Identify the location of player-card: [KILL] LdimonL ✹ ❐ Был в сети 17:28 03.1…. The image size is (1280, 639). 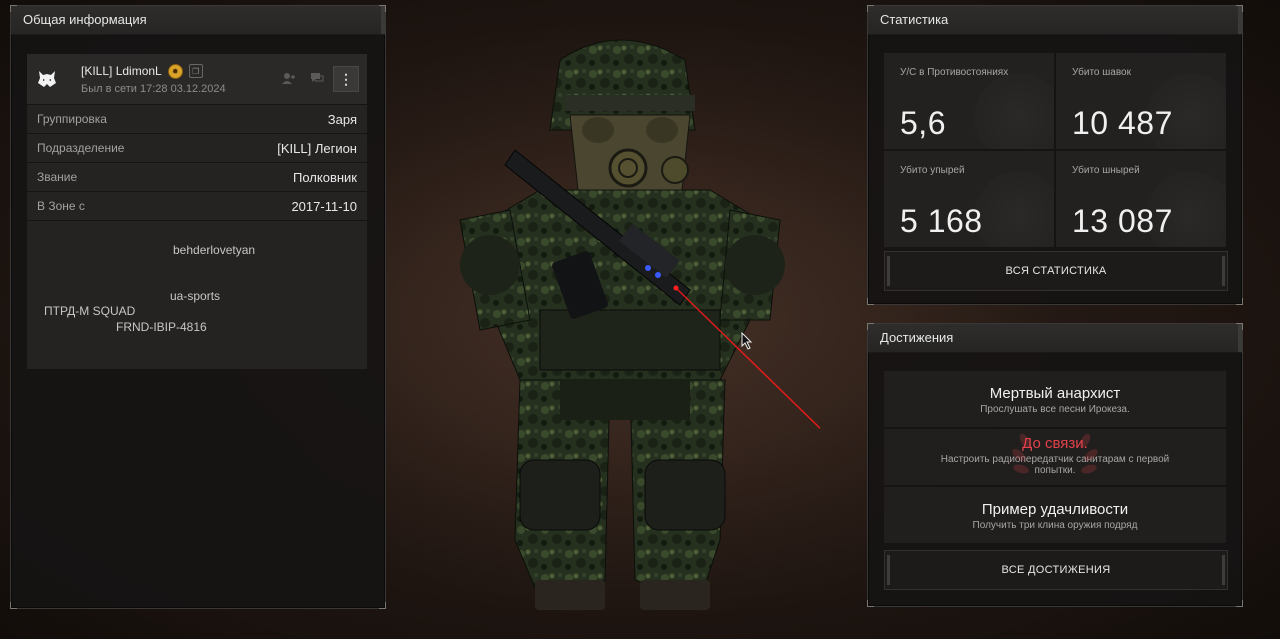
(197, 79).